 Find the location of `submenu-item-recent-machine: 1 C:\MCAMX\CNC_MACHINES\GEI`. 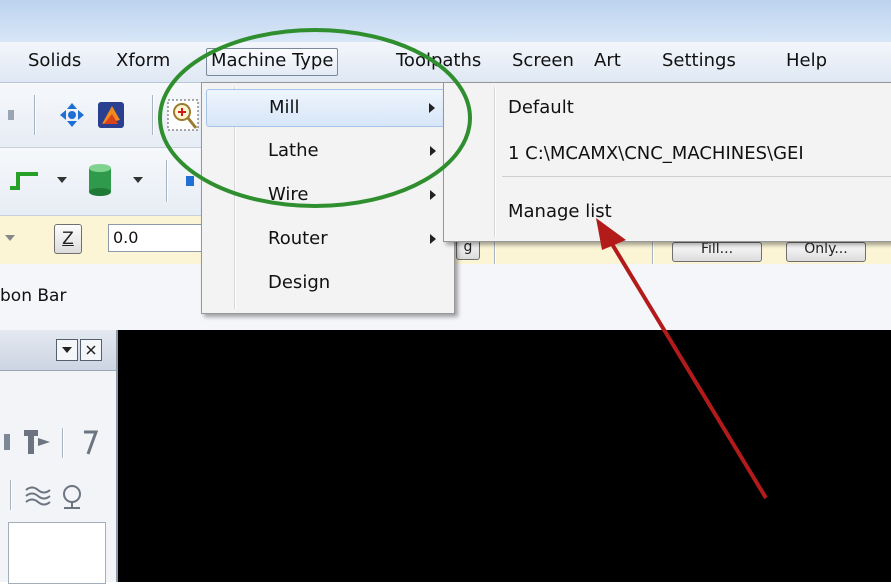

submenu-item-recent-machine: 1 C:\MCAMX\CNC_MACHINES\GEI is located at coordinates (656, 153).